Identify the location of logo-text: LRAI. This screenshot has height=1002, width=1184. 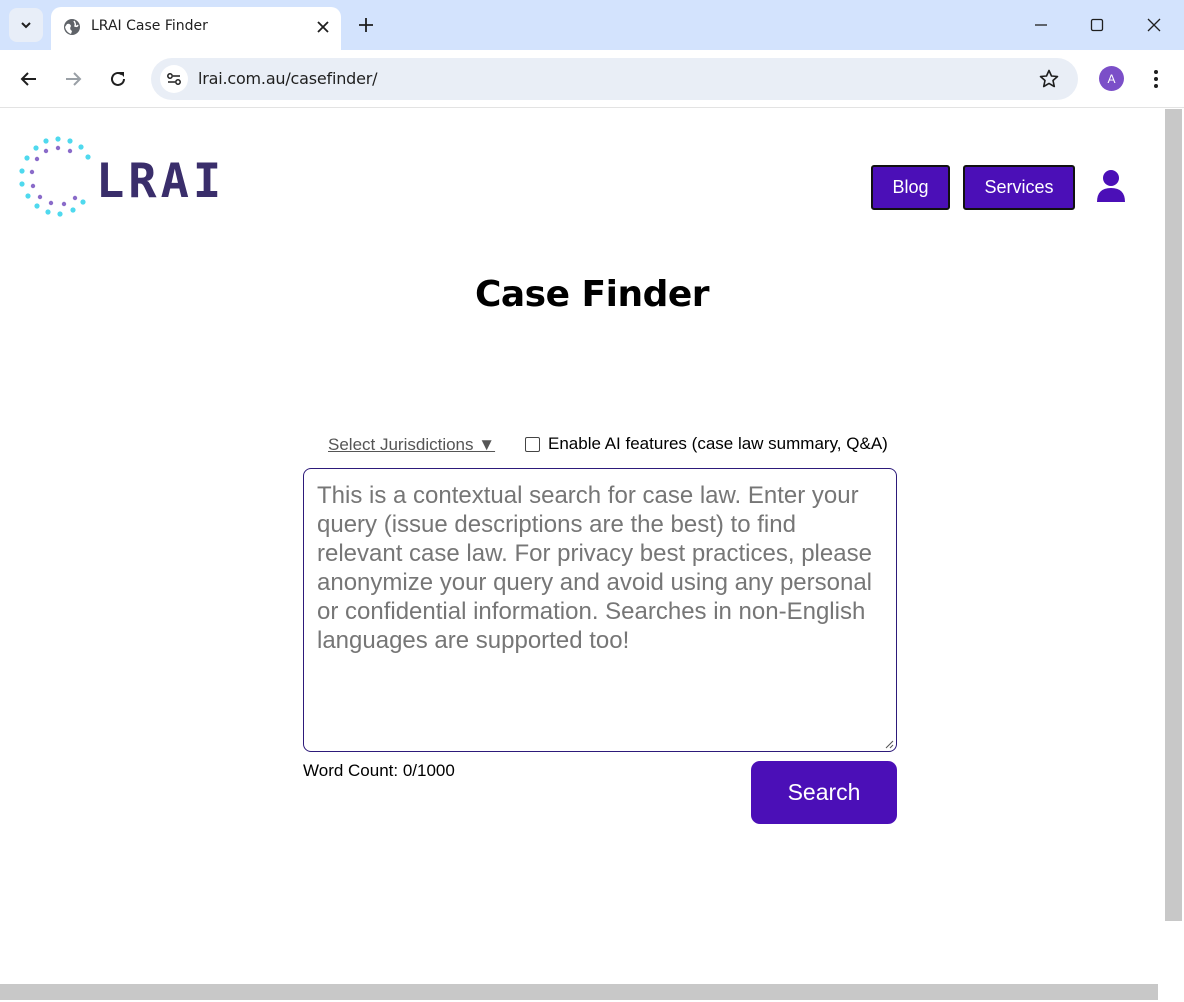
(161, 181).